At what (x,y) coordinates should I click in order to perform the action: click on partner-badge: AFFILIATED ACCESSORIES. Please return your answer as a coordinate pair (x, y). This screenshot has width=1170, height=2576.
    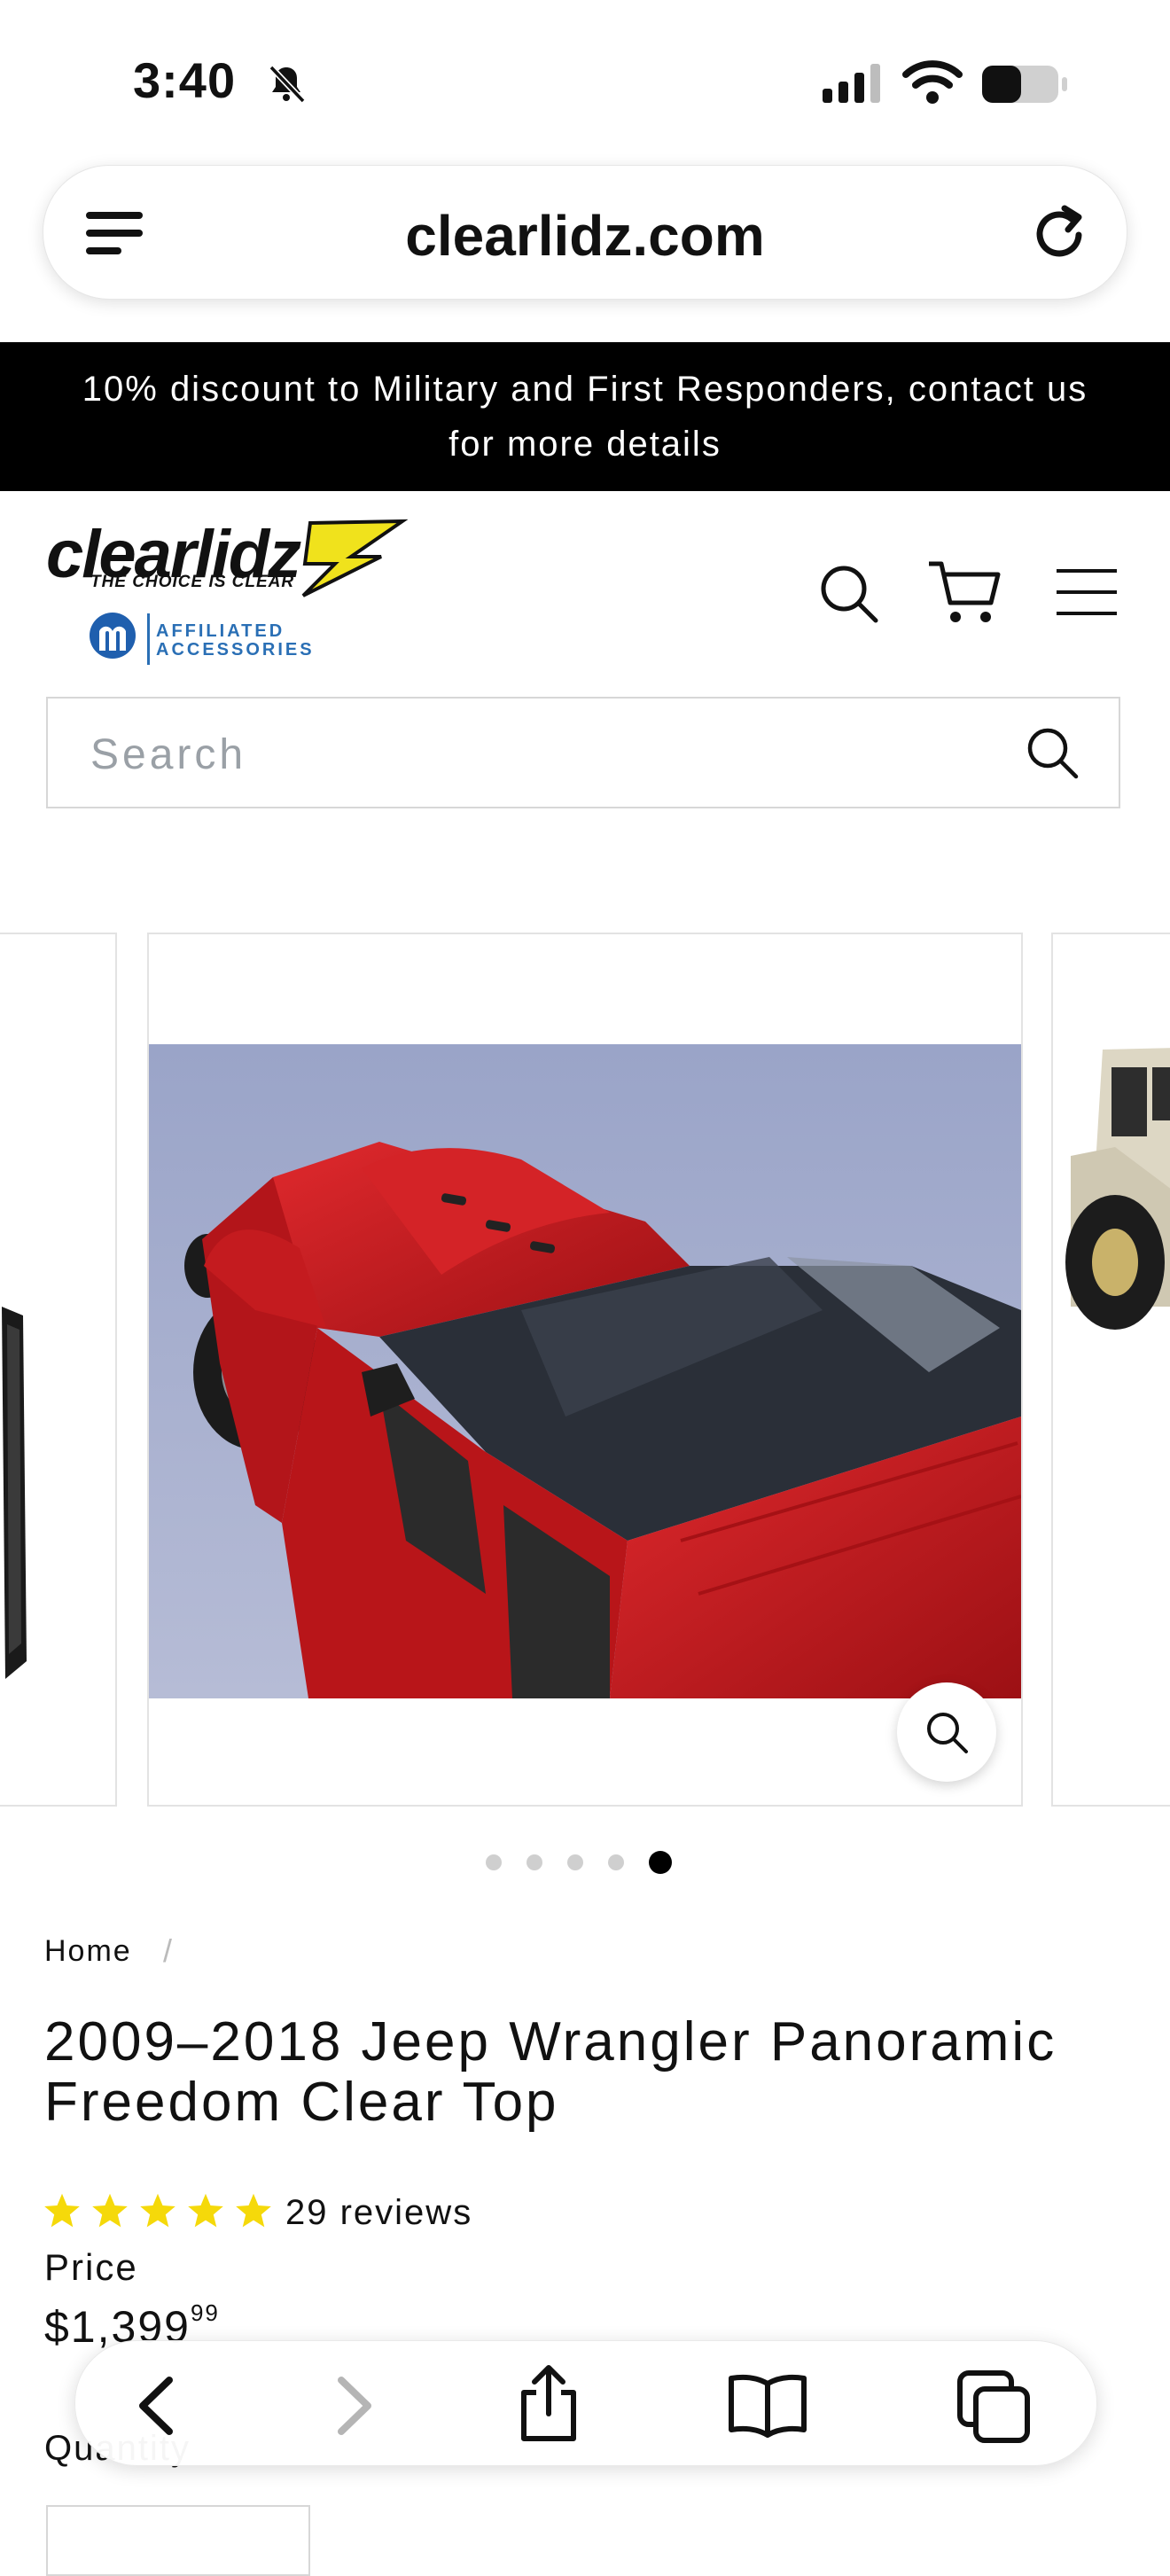
    Looking at the image, I should click on (235, 641).